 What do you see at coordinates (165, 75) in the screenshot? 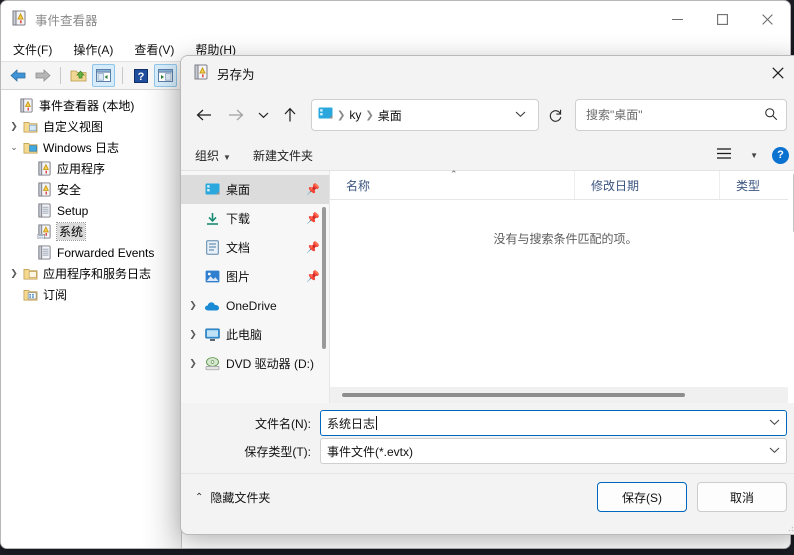
I see `action-pane-icon` at bounding box center [165, 75].